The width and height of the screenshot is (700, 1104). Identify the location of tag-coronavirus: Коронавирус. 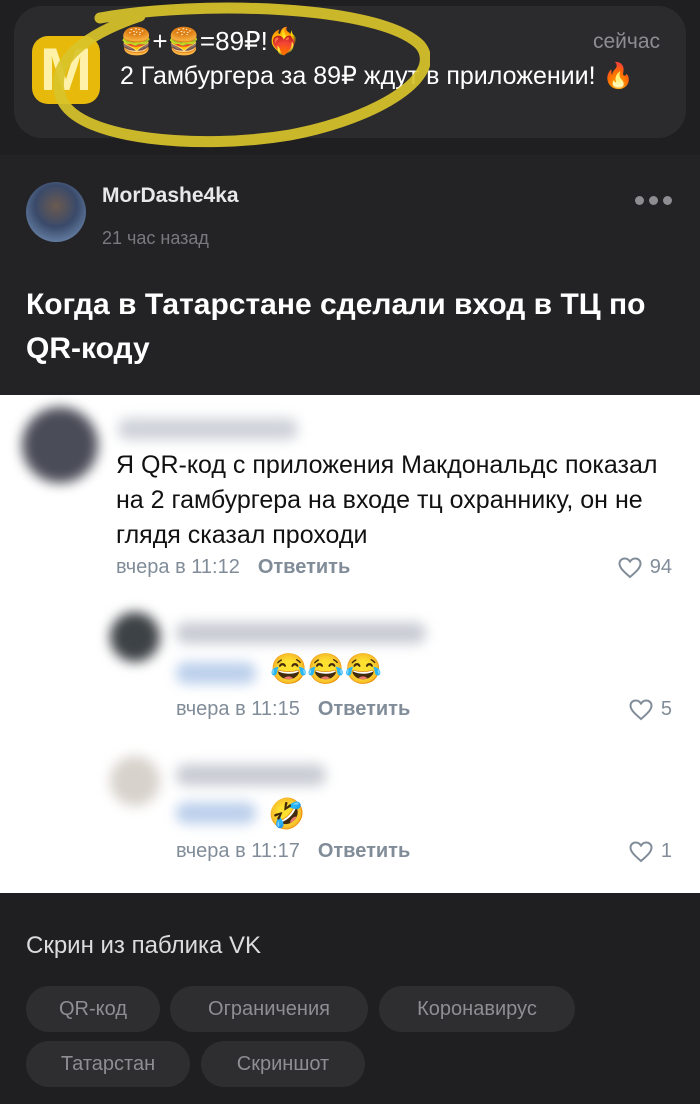
(477, 1009).